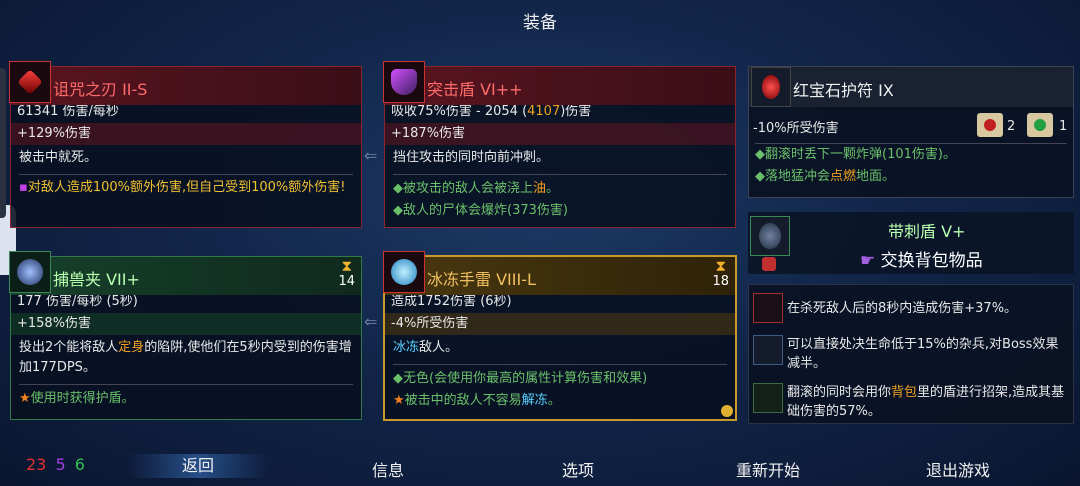 Image resolution: width=1080 pixels, height=486 pixels. What do you see at coordinates (927, 402) in the screenshot?
I see `mutation-text: 翻滚的同时会用你背包里的盾进行招架,造成其基础伤害的57%。` at bounding box center [927, 402].